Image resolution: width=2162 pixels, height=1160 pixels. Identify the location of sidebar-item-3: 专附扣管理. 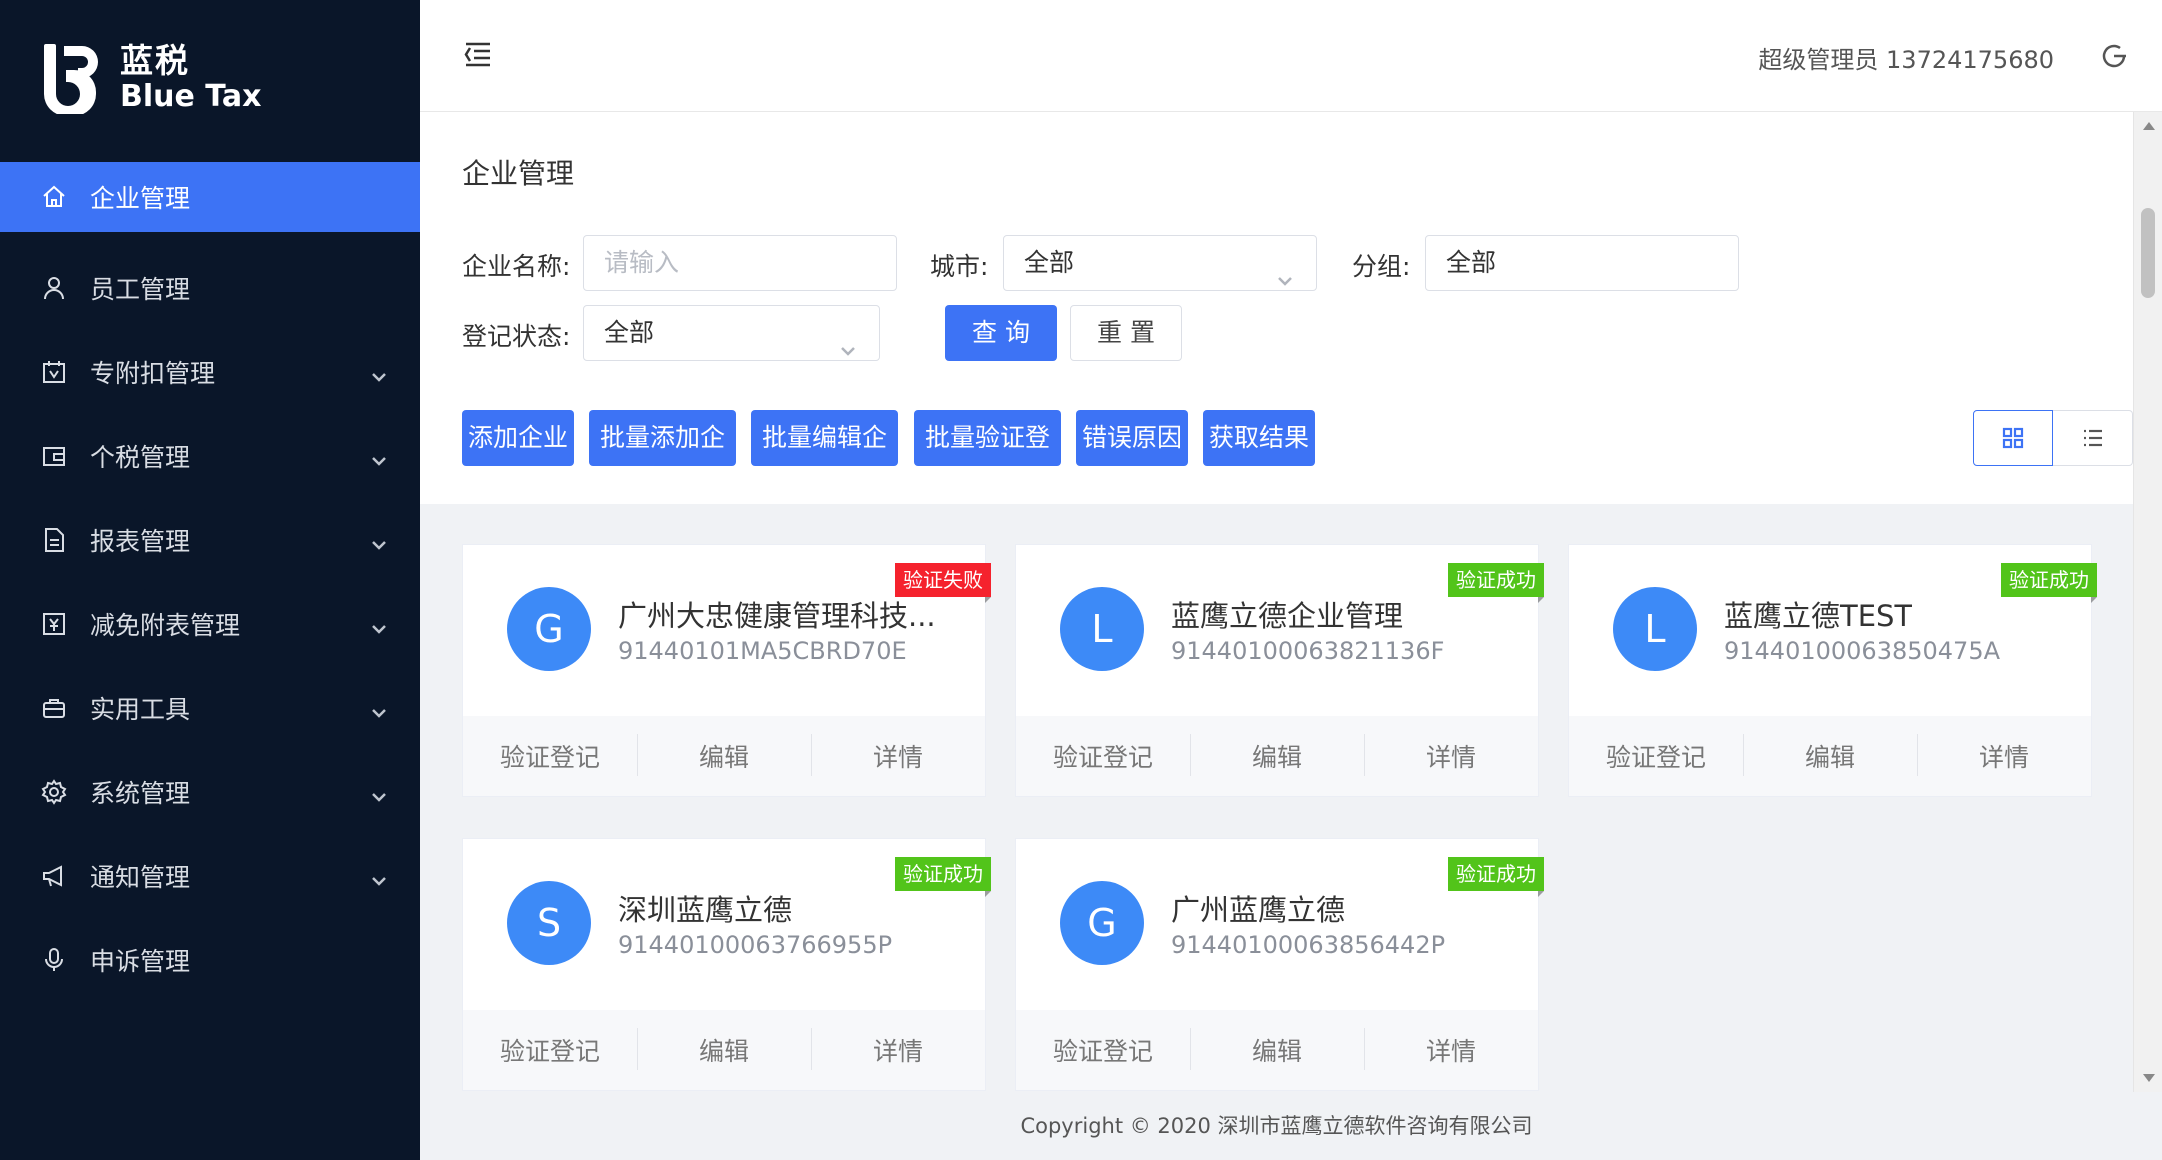
(210, 372).